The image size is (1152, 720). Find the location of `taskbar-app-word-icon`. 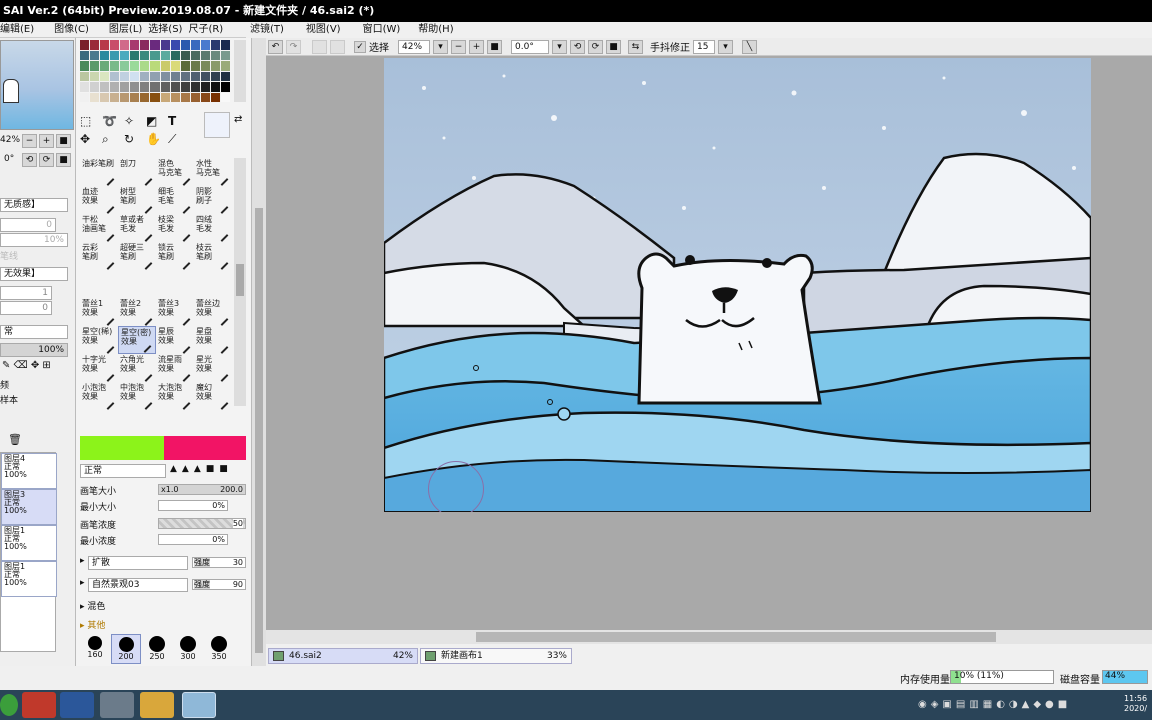

taskbar-app-word-icon is located at coordinates (77, 705).